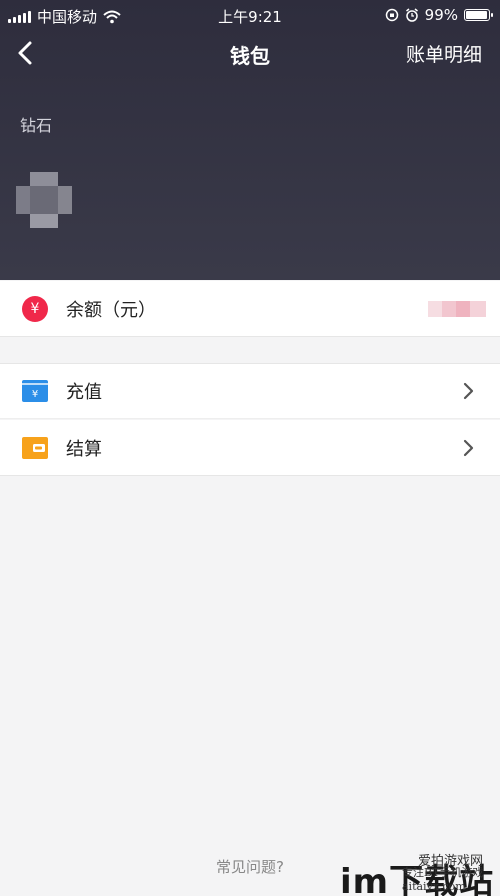 The image size is (500, 896). I want to click on menu-item-label: 充值, so click(84, 392).